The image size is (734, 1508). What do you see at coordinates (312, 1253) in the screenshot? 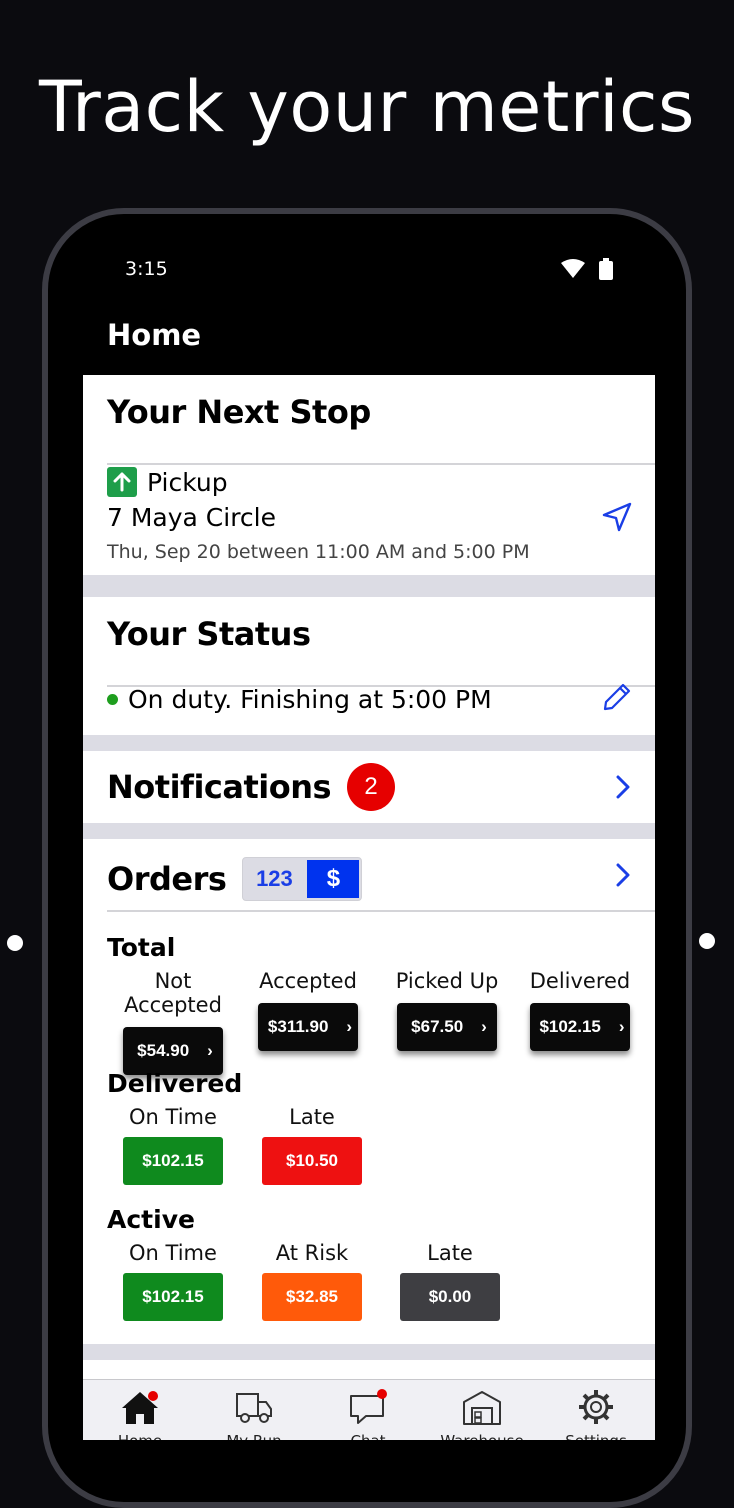
I see `metric-label: At Risk` at bounding box center [312, 1253].